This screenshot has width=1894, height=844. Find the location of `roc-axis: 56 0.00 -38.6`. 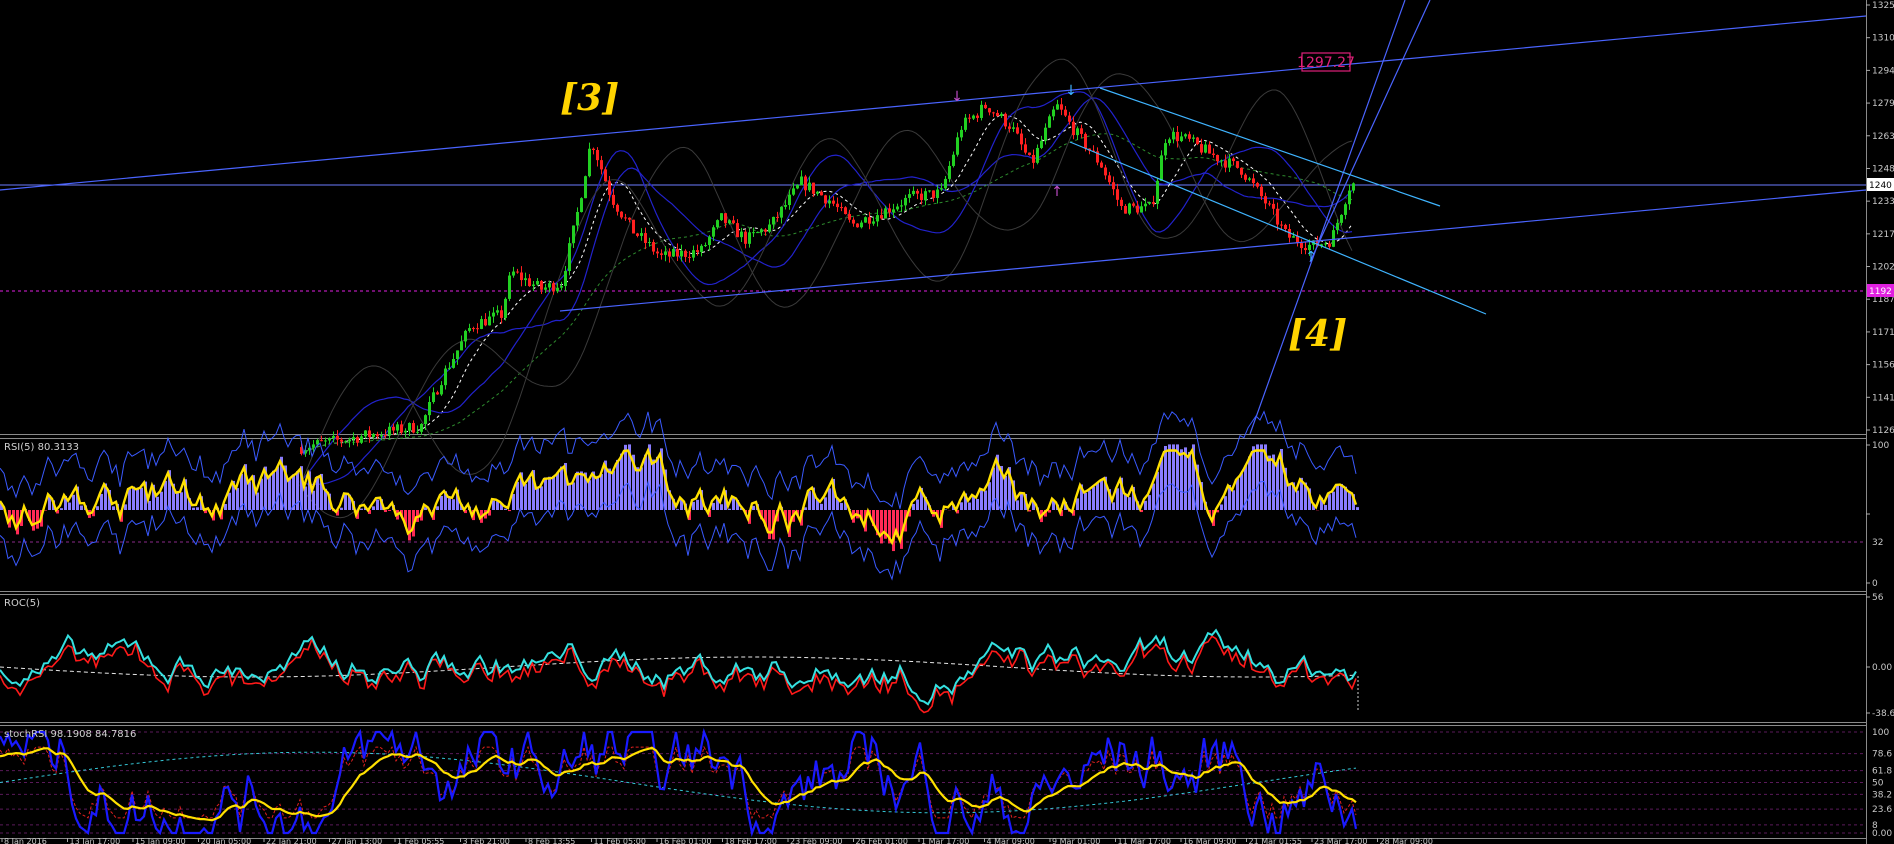

roc-axis: 56 0.00 -38.6 is located at coordinates (1880, 656).